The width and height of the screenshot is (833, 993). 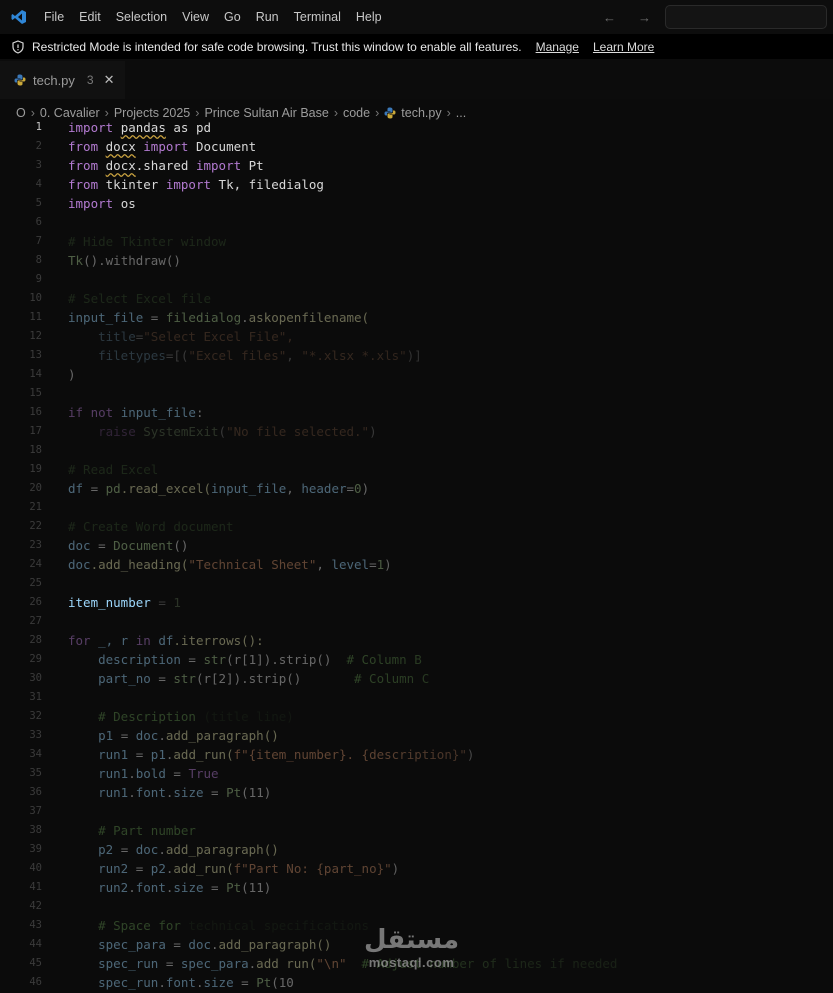 What do you see at coordinates (38, 146) in the screenshot?
I see `line-number: 2` at bounding box center [38, 146].